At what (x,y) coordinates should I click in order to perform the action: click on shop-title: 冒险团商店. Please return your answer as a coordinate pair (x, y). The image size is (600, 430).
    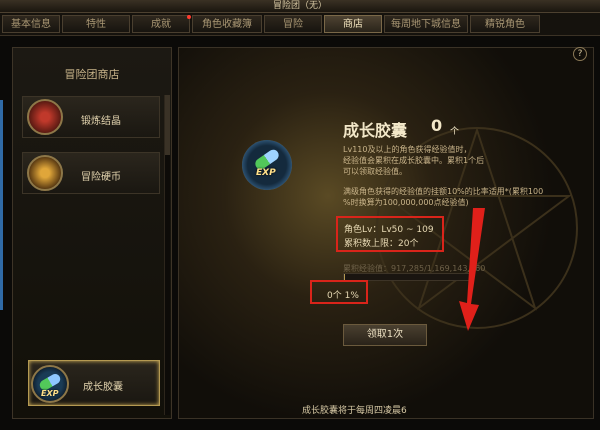
    Looking at the image, I should click on (92, 74).